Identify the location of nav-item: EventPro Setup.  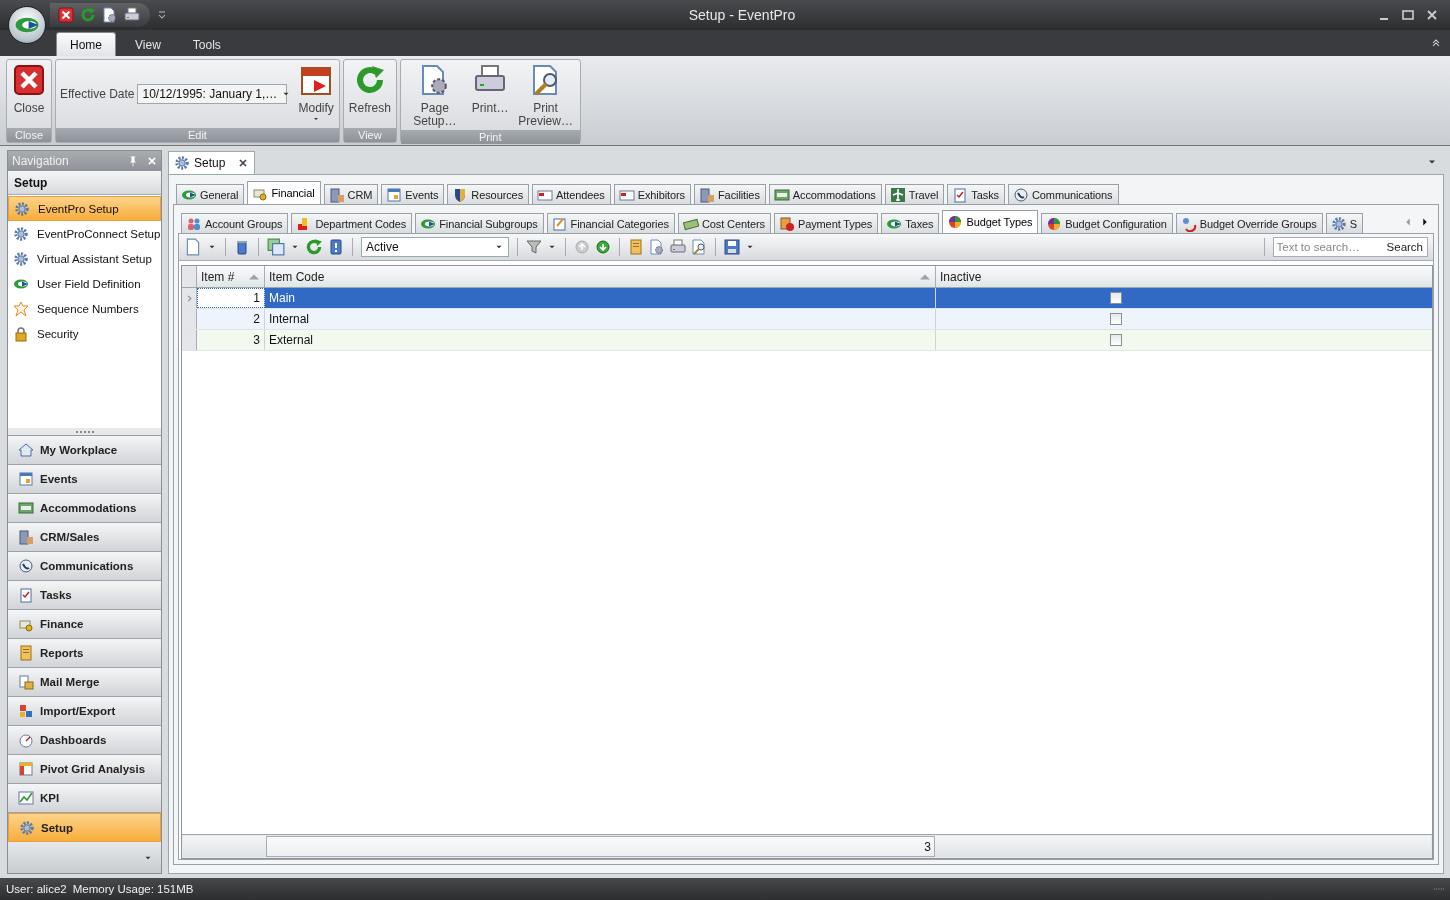
(84, 208).